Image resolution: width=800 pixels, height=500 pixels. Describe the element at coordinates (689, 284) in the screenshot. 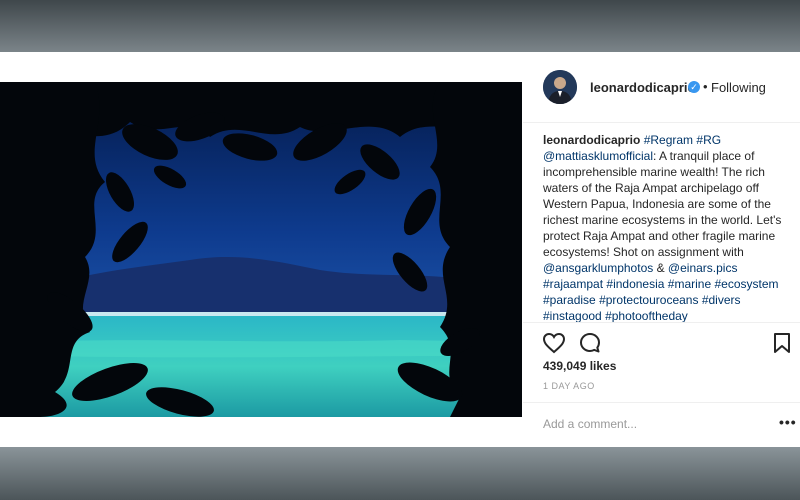

I see `hashtag-link: #marine` at that location.